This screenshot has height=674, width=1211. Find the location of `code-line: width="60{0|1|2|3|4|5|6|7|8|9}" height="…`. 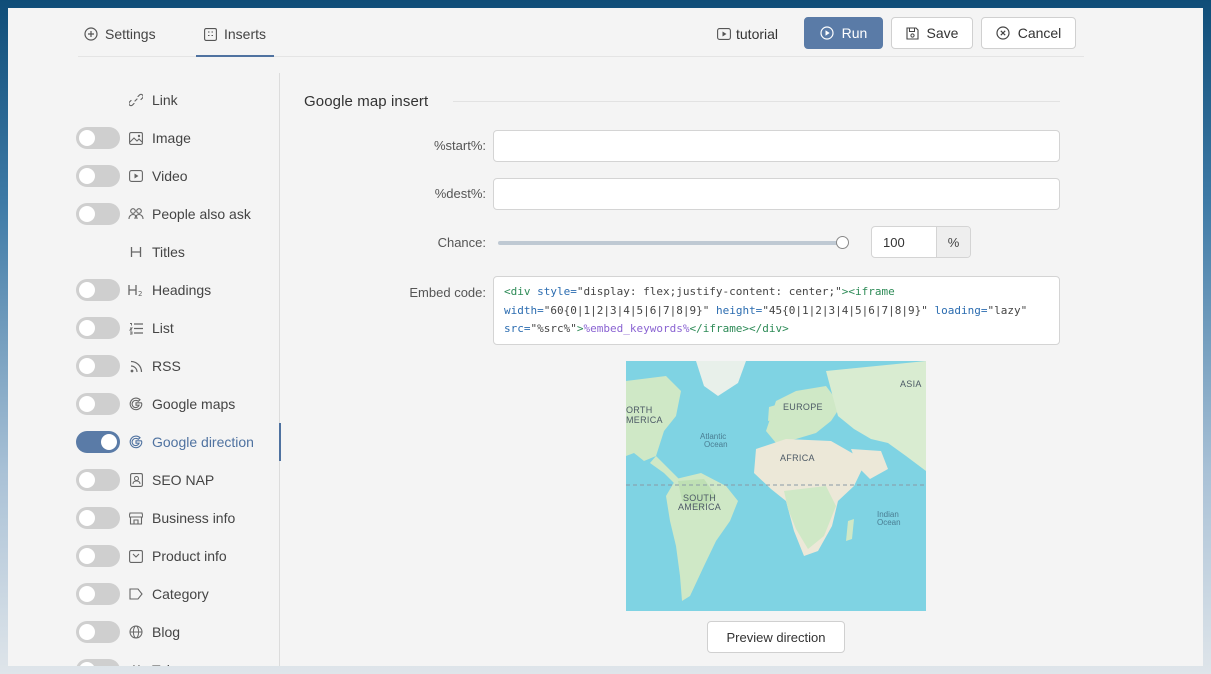

code-line: width="60{0|1|2|3|4|5|6|7|8|9}" height="… is located at coordinates (776, 311).